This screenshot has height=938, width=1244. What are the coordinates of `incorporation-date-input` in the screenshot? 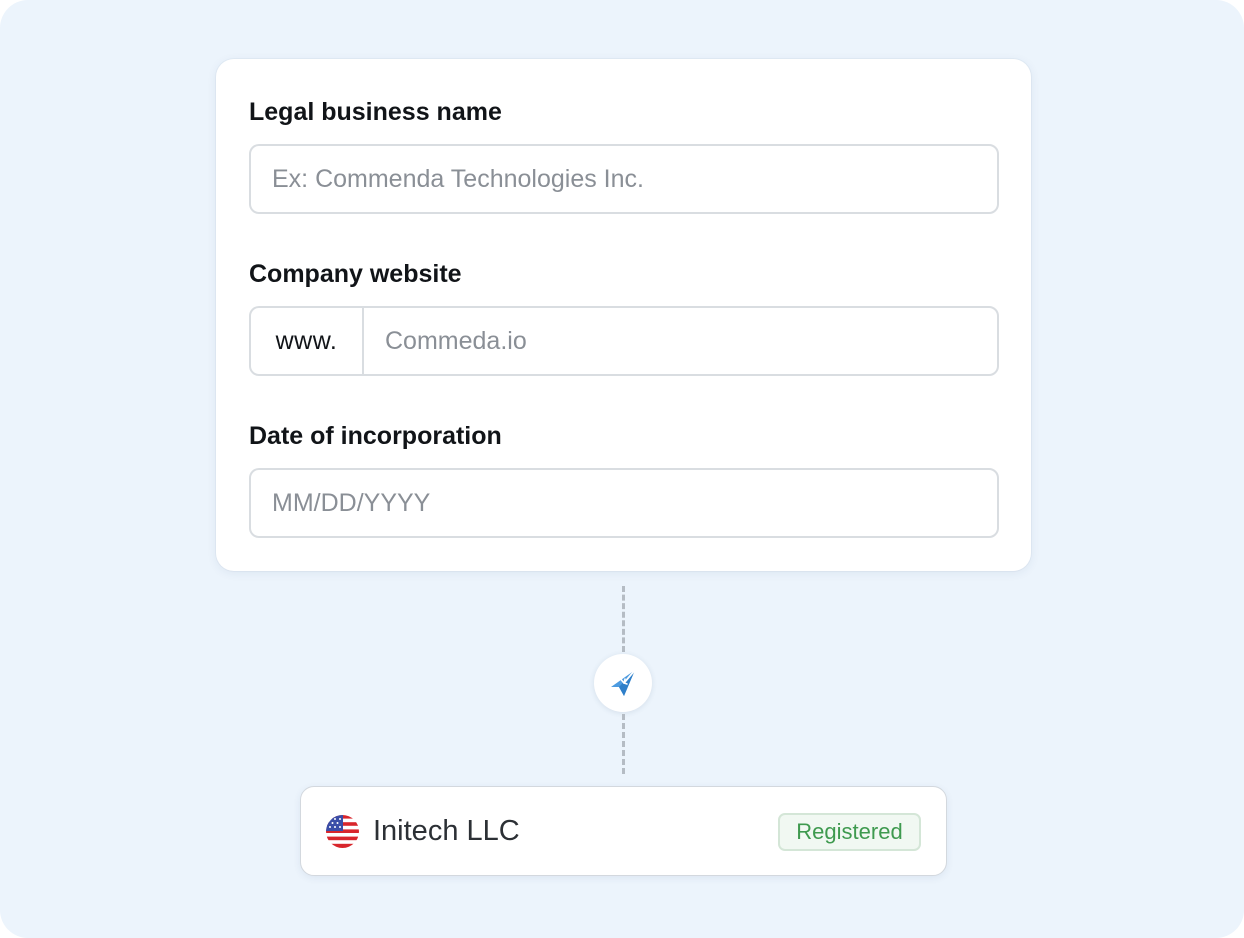 It's located at (624, 503).